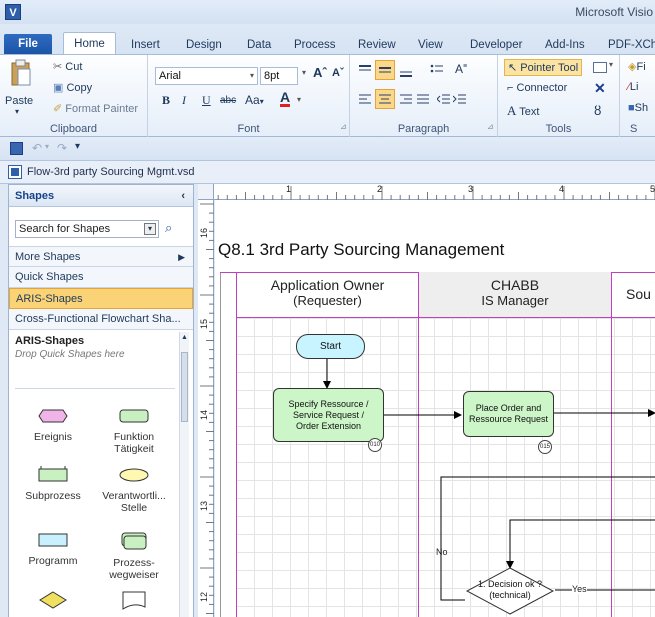 Image resolution: width=655 pixels, height=617 pixels. I want to click on paragraph-dialog-launcher-icon: ⊿, so click(490, 126).